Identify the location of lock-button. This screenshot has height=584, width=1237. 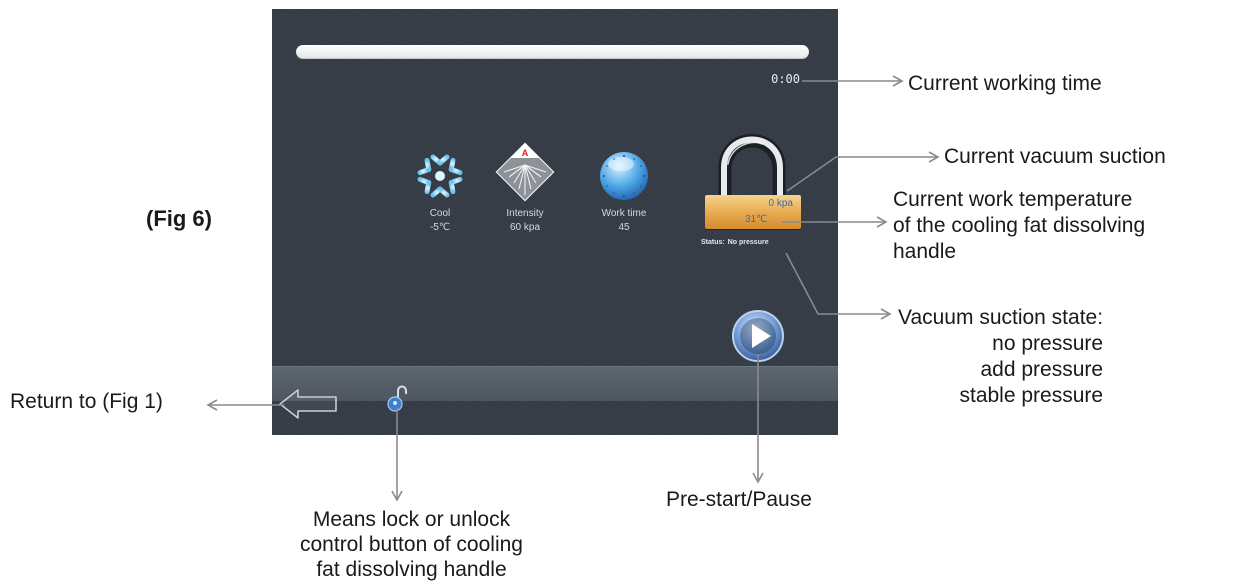
(398, 399).